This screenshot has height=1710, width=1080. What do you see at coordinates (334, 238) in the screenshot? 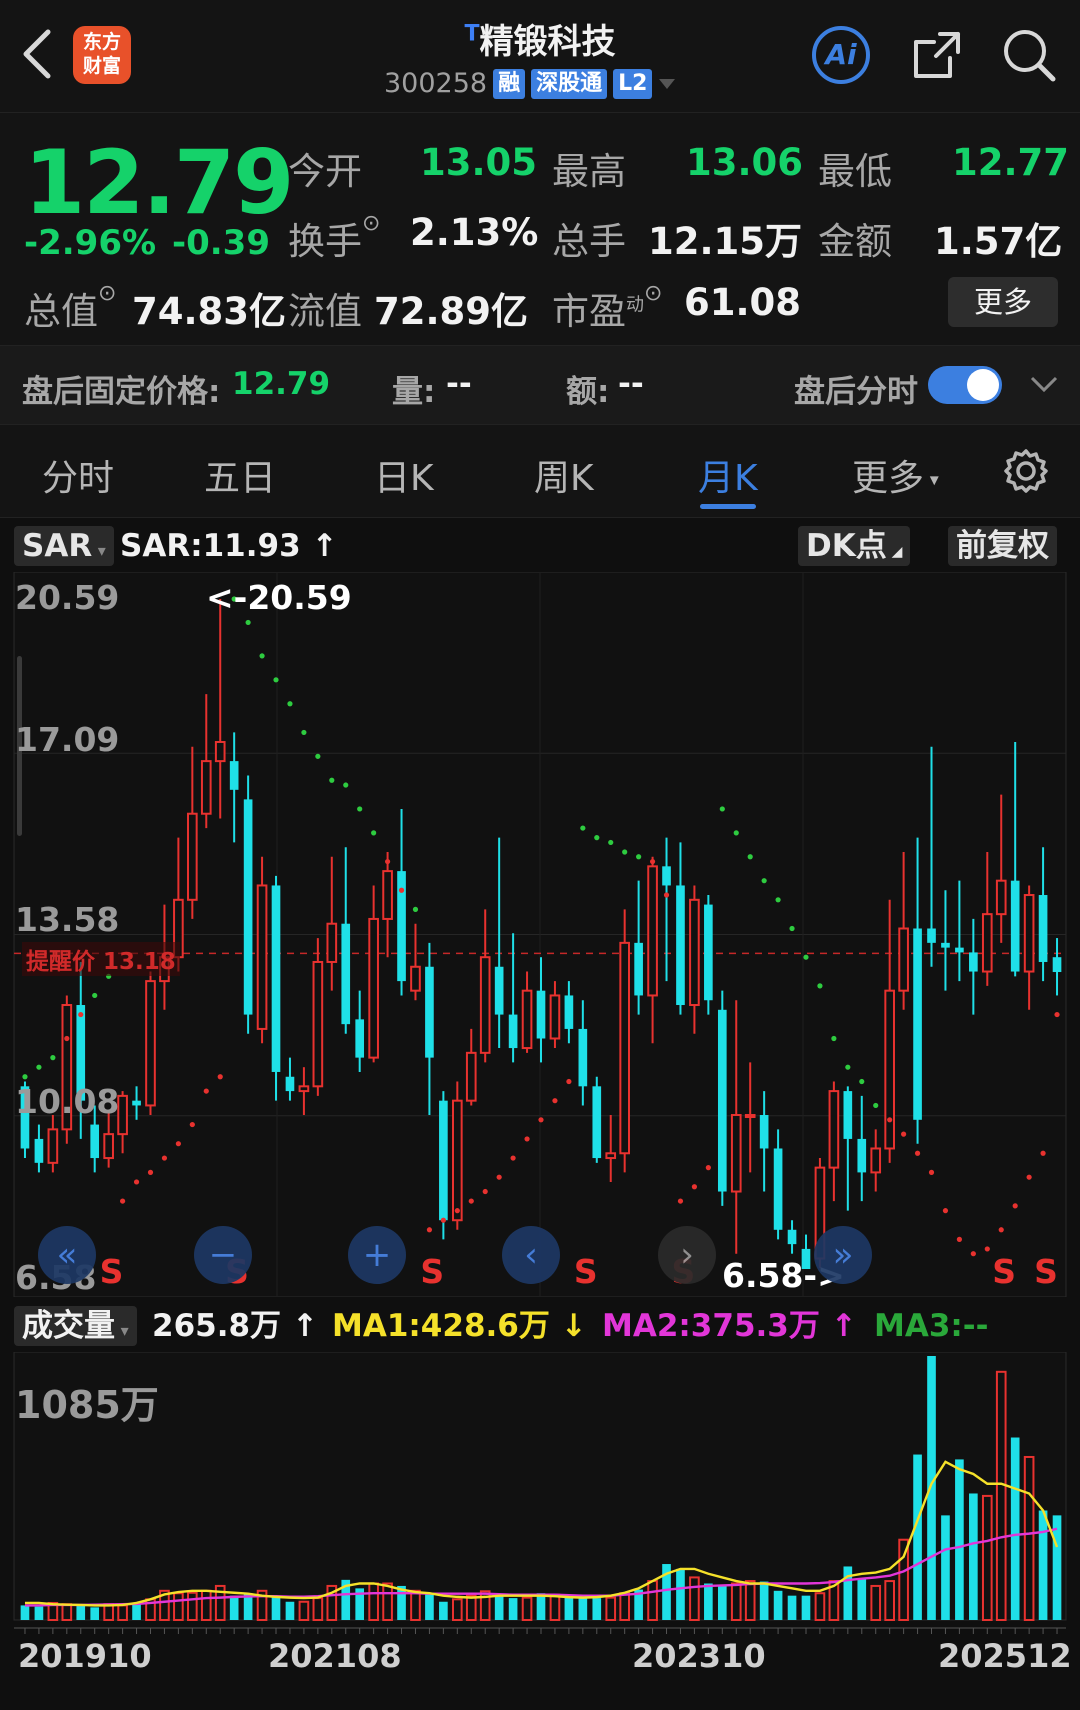
I see `turnover-label: 换手⊙` at bounding box center [334, 238].